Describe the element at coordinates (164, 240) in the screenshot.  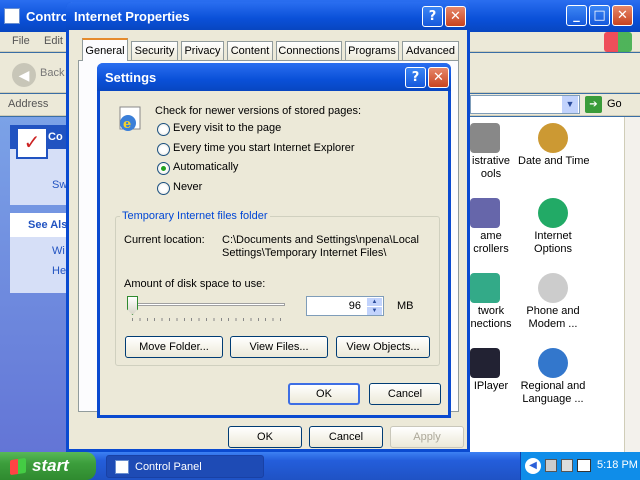
I see `current-location-label: Current location:` at that location.